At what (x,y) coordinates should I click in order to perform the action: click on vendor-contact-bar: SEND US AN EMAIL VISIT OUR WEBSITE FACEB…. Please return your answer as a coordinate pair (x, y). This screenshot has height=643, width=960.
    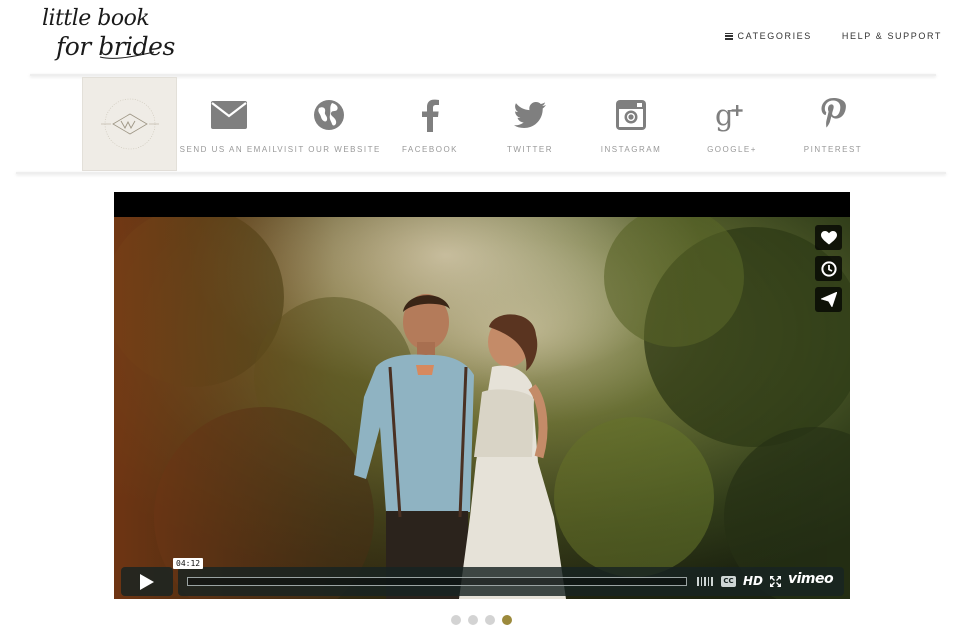
    Looking at the image, I should click on (480, 124).